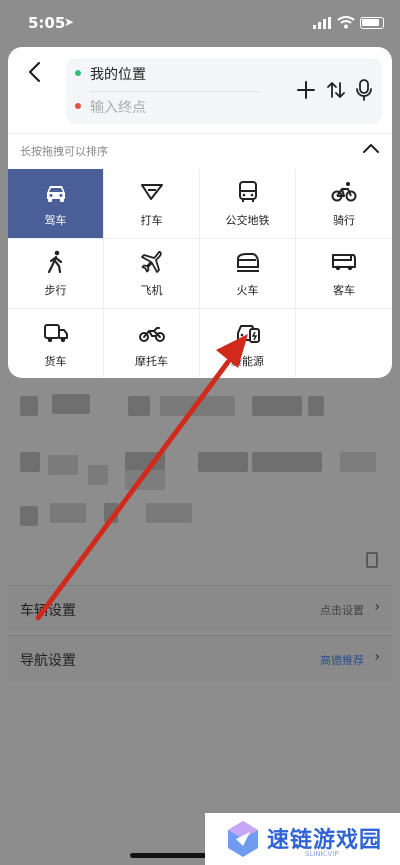  I want to click on start-dot-icon, so click(78, 73).